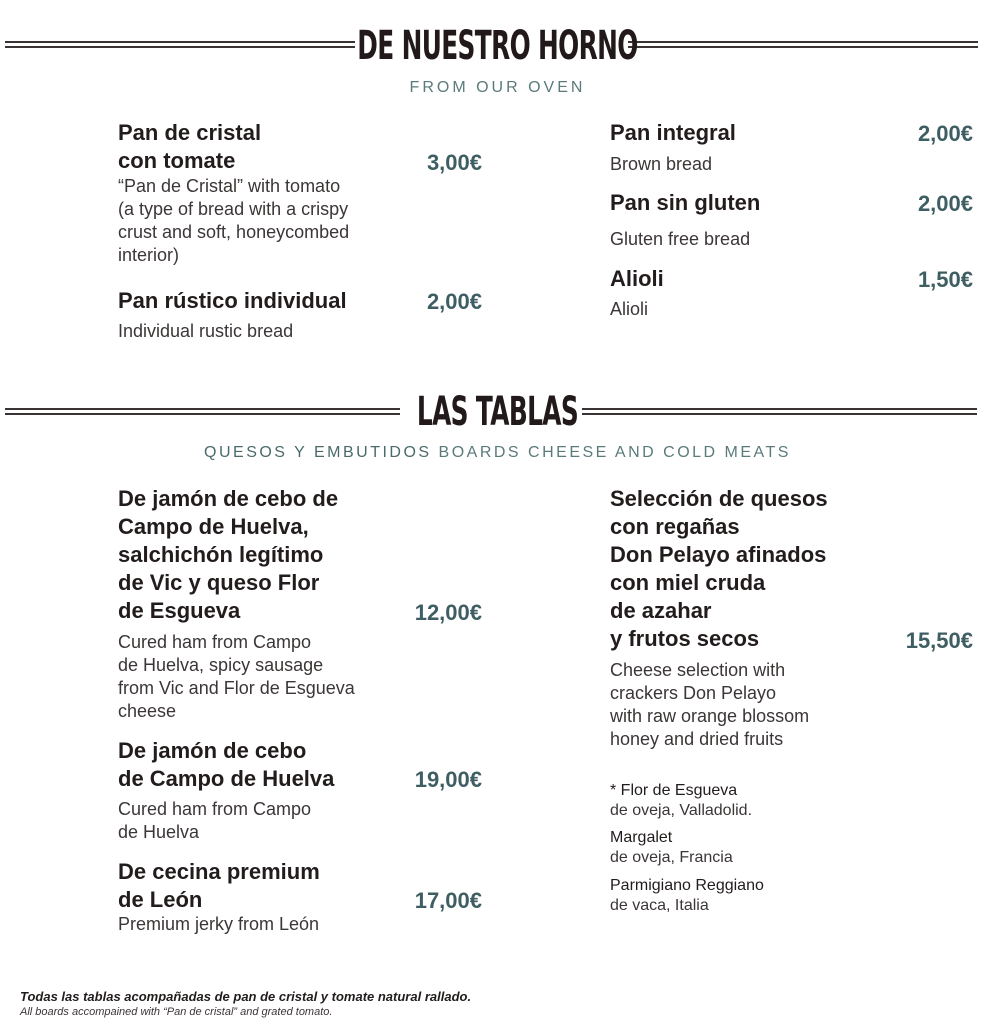  What do you see at coordinates (497, 412) in the screenshot?
I see `section-title-boards: LAS TABLAS` at bounding box center [497, 412].